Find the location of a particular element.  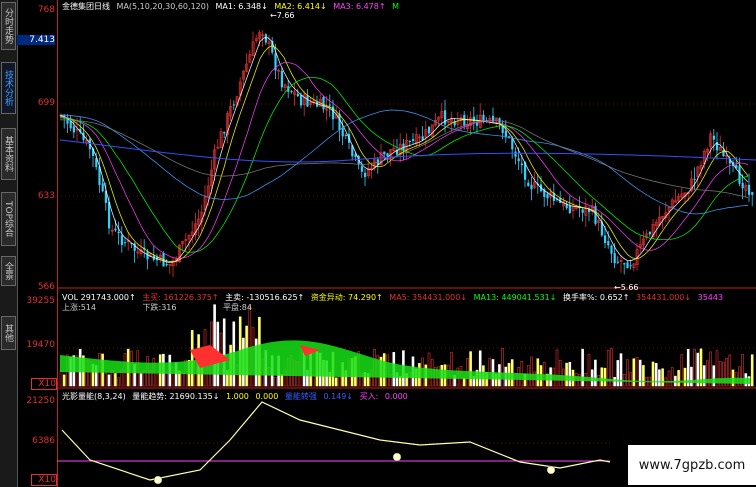

indicator-v3: 0.149↓ is located at coordinates (338, 396).